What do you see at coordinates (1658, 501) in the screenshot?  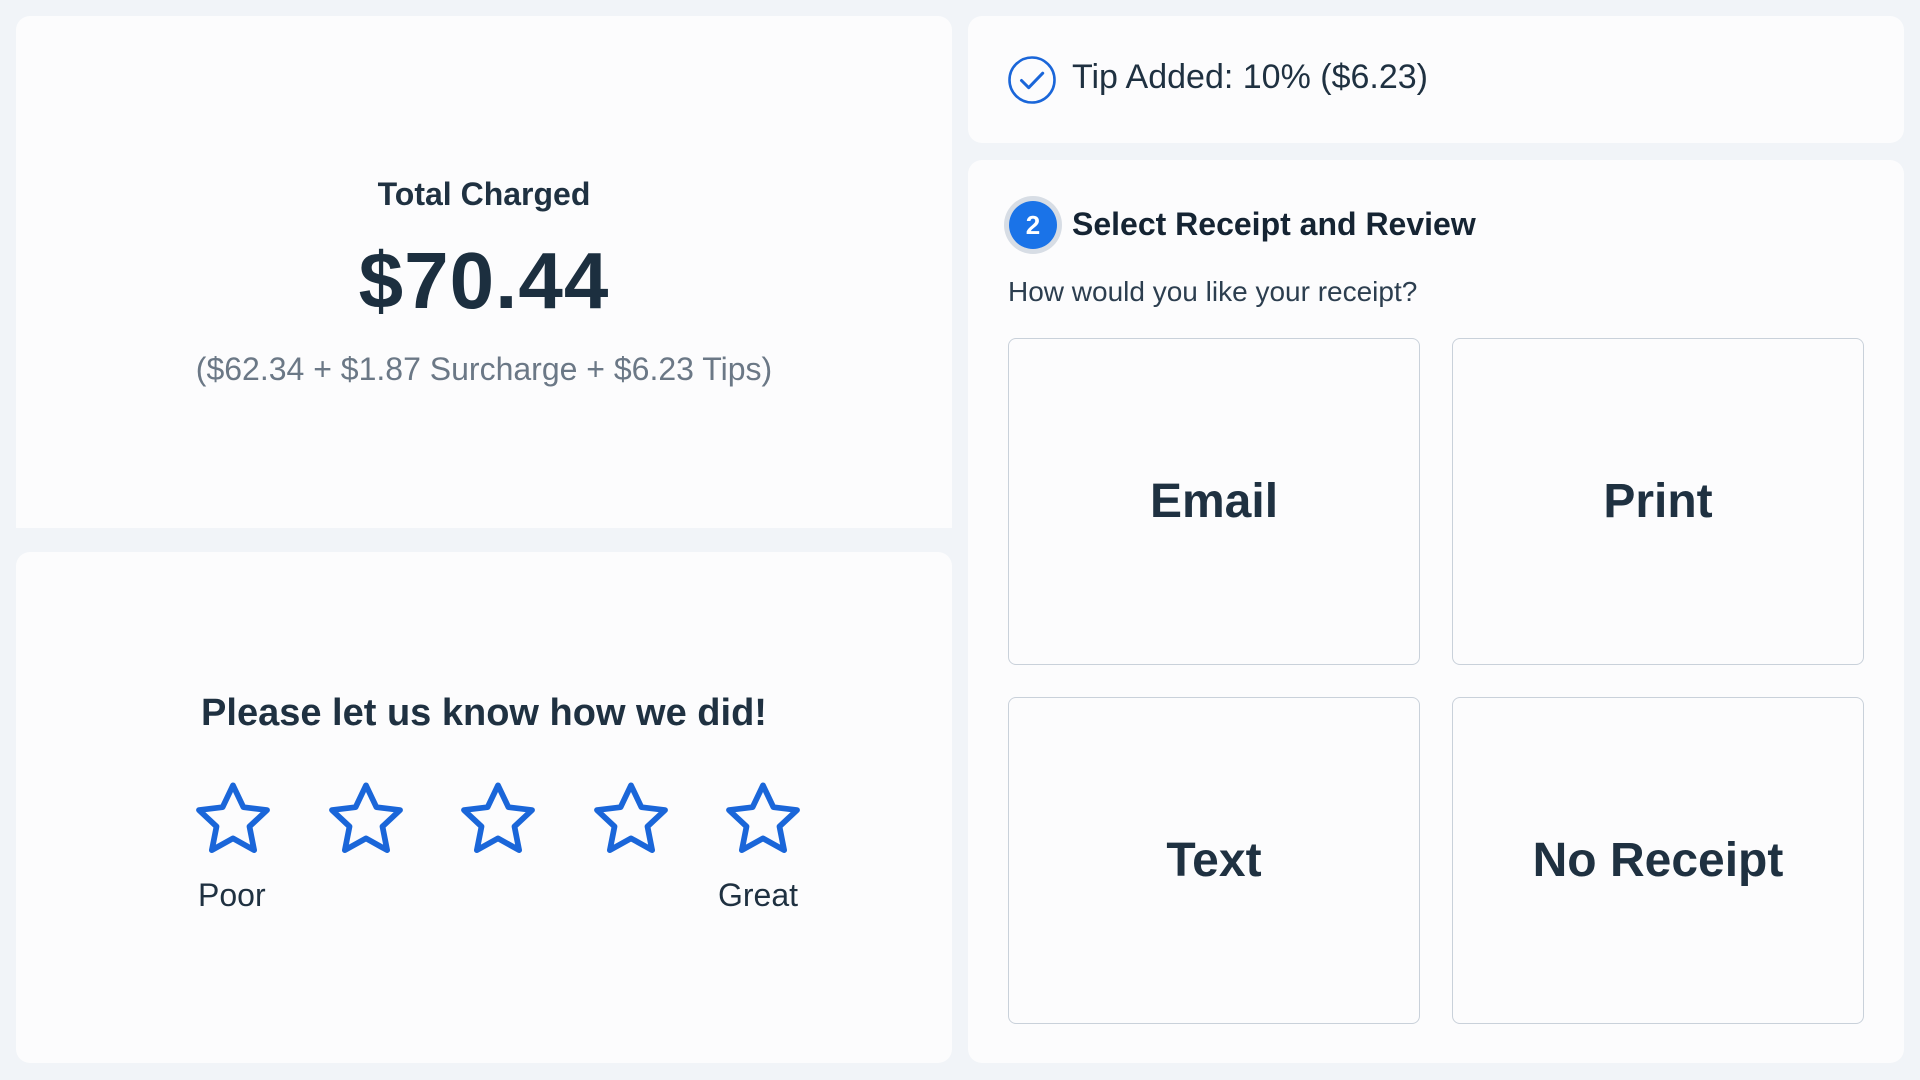 I see `print-receipt-button: Print` at bounding box center [1658, 501].